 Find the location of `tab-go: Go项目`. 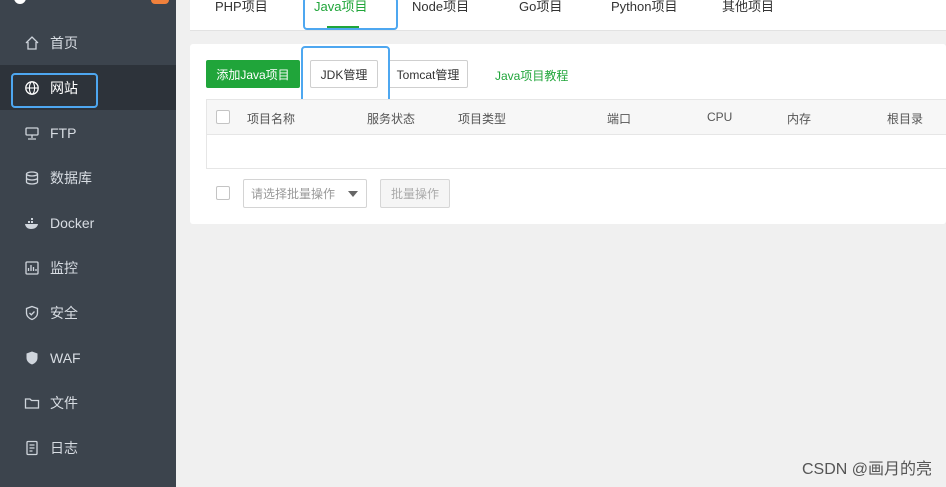

tab-go: Go项目 is located at coordinates (540, 15).